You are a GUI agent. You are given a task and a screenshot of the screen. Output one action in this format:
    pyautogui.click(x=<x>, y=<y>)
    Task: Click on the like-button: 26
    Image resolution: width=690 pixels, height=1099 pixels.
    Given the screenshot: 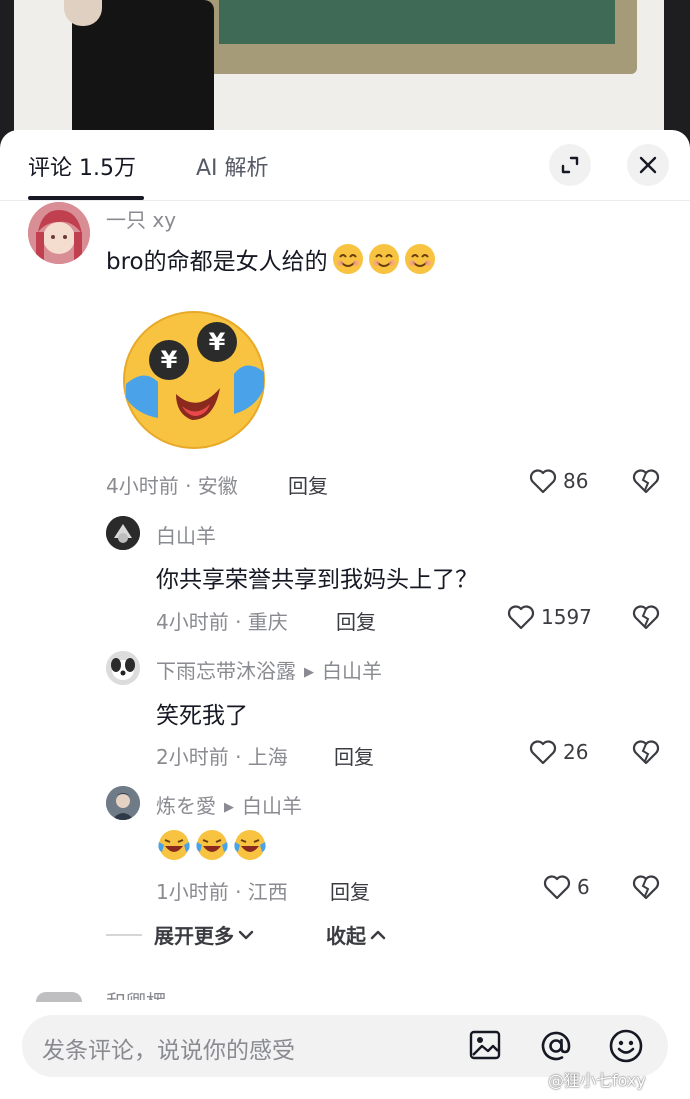 What is the action you would take?
    pyautogui.click(x=558, y=752)
    